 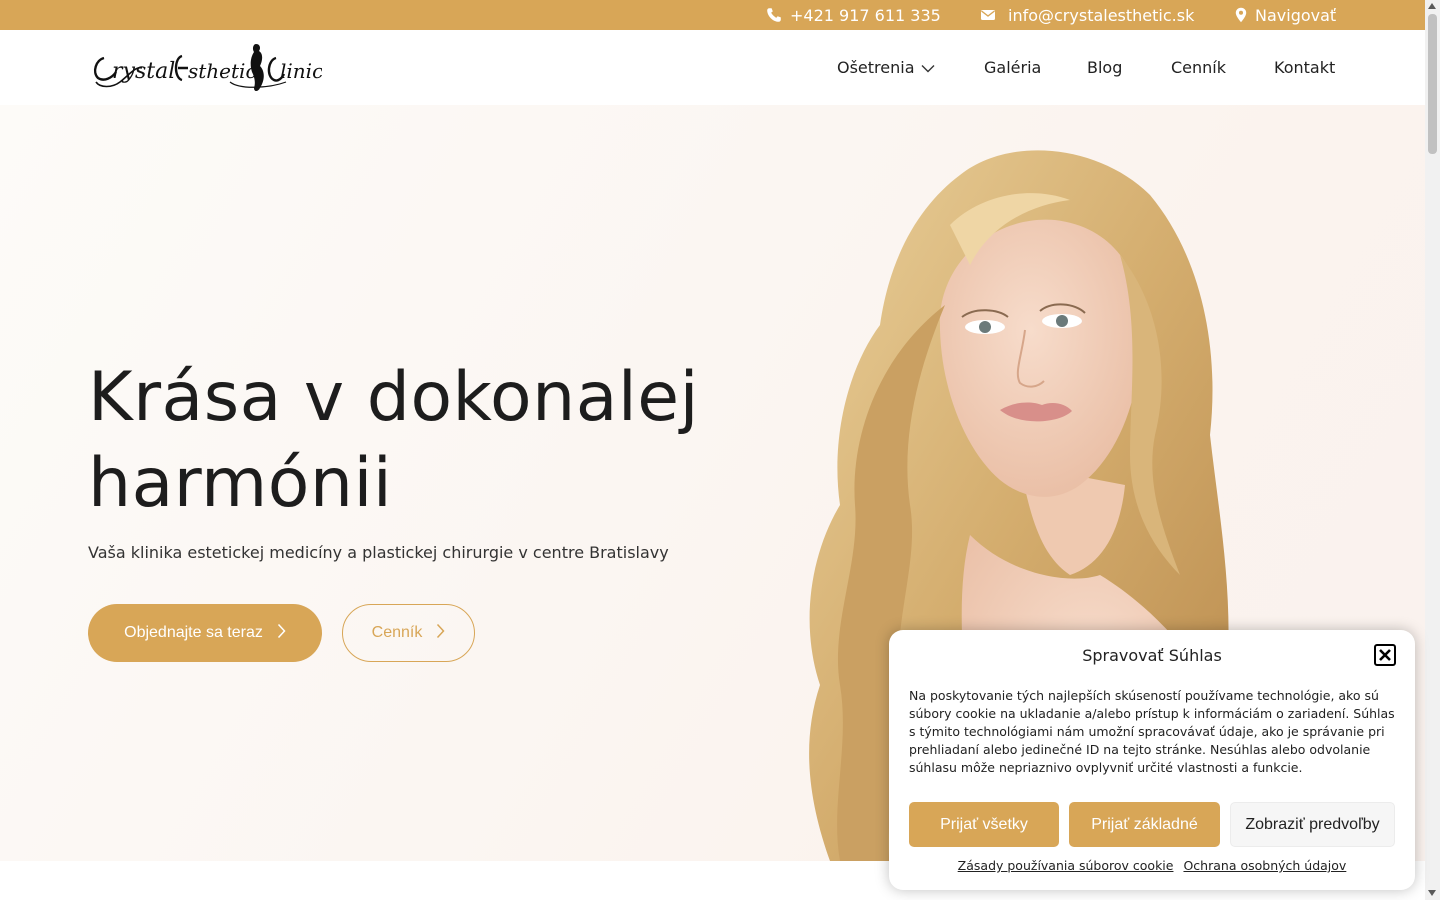 What do you see at coordinates (774, 15) in the screenshot?
I see `phone-icon` at bounding box center [774, 15].